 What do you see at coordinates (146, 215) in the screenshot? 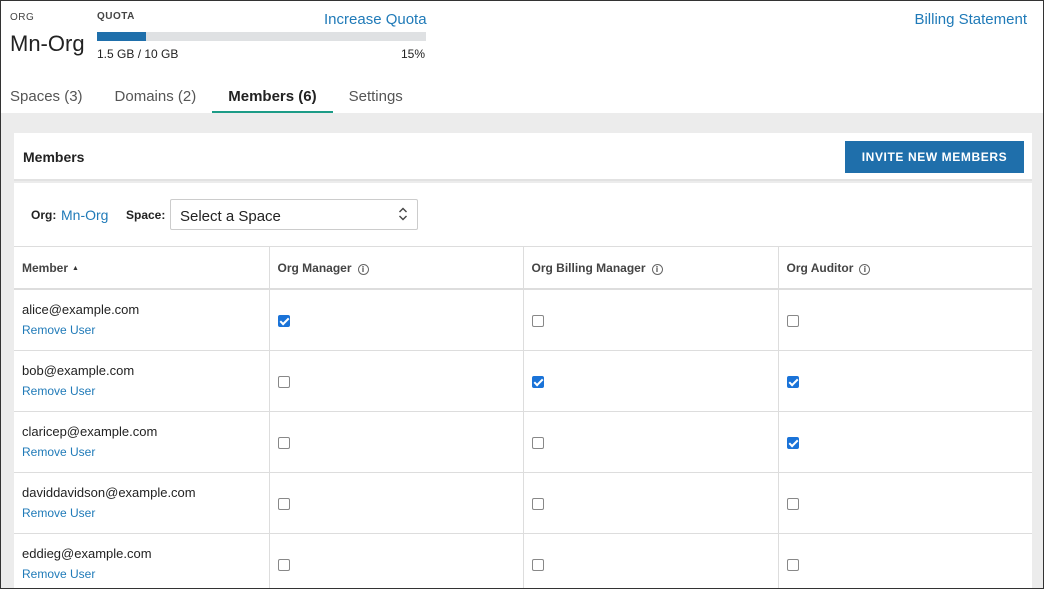
I see `space-filter-label: Space:` at bounding box center [146, 215].